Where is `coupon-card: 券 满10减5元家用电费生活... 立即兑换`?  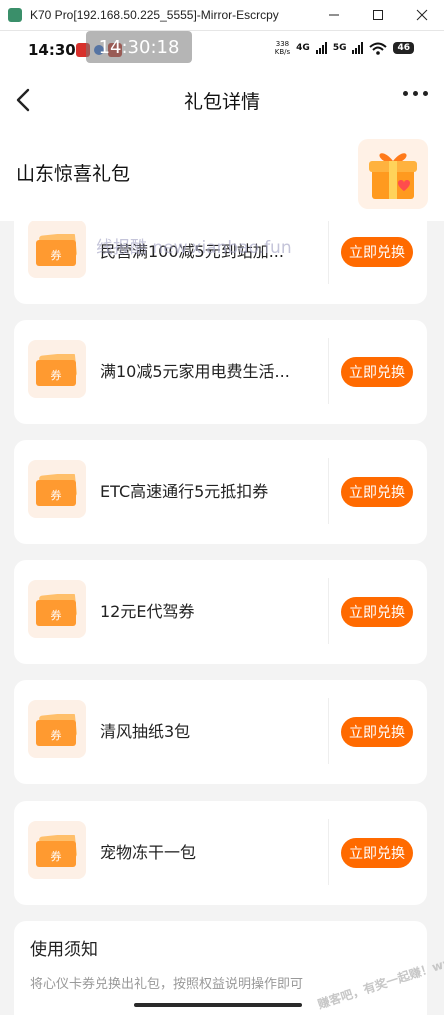 coupon-card: 券 满10减5元家用电费生活... 立即兑换 is located at coordinates (220, 372).